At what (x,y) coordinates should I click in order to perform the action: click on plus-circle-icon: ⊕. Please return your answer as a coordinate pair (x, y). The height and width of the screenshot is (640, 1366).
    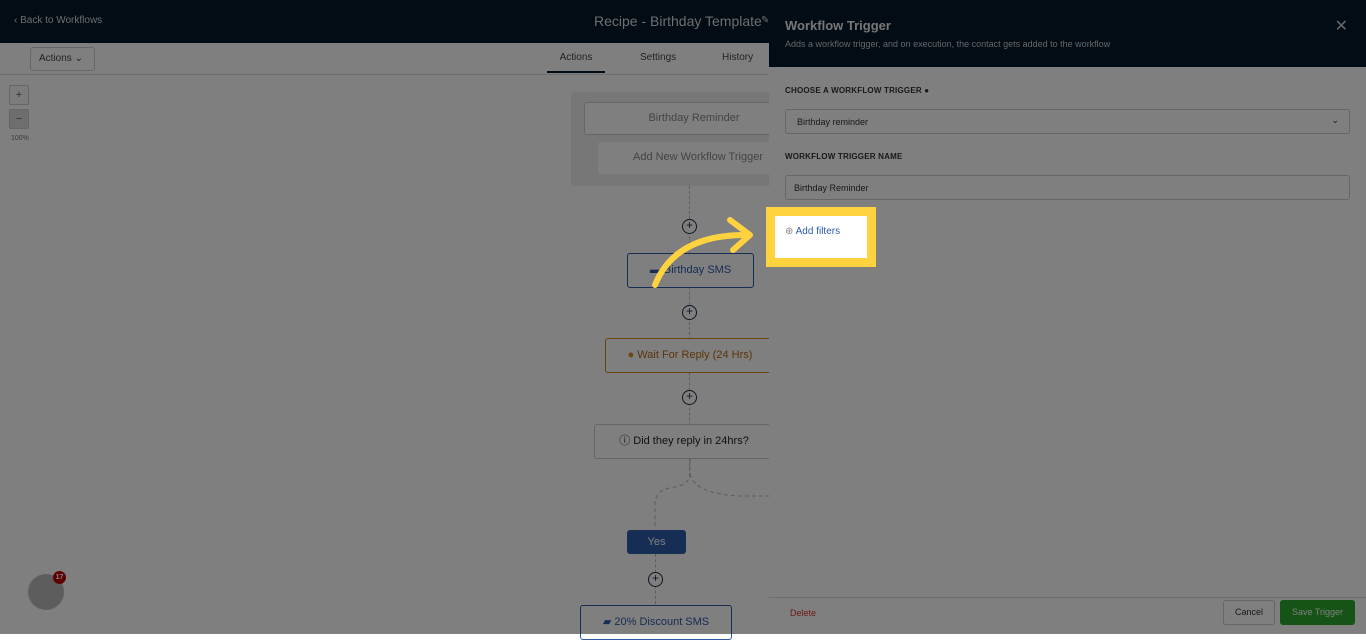
    Looking at the image, I should click on (789, 231).